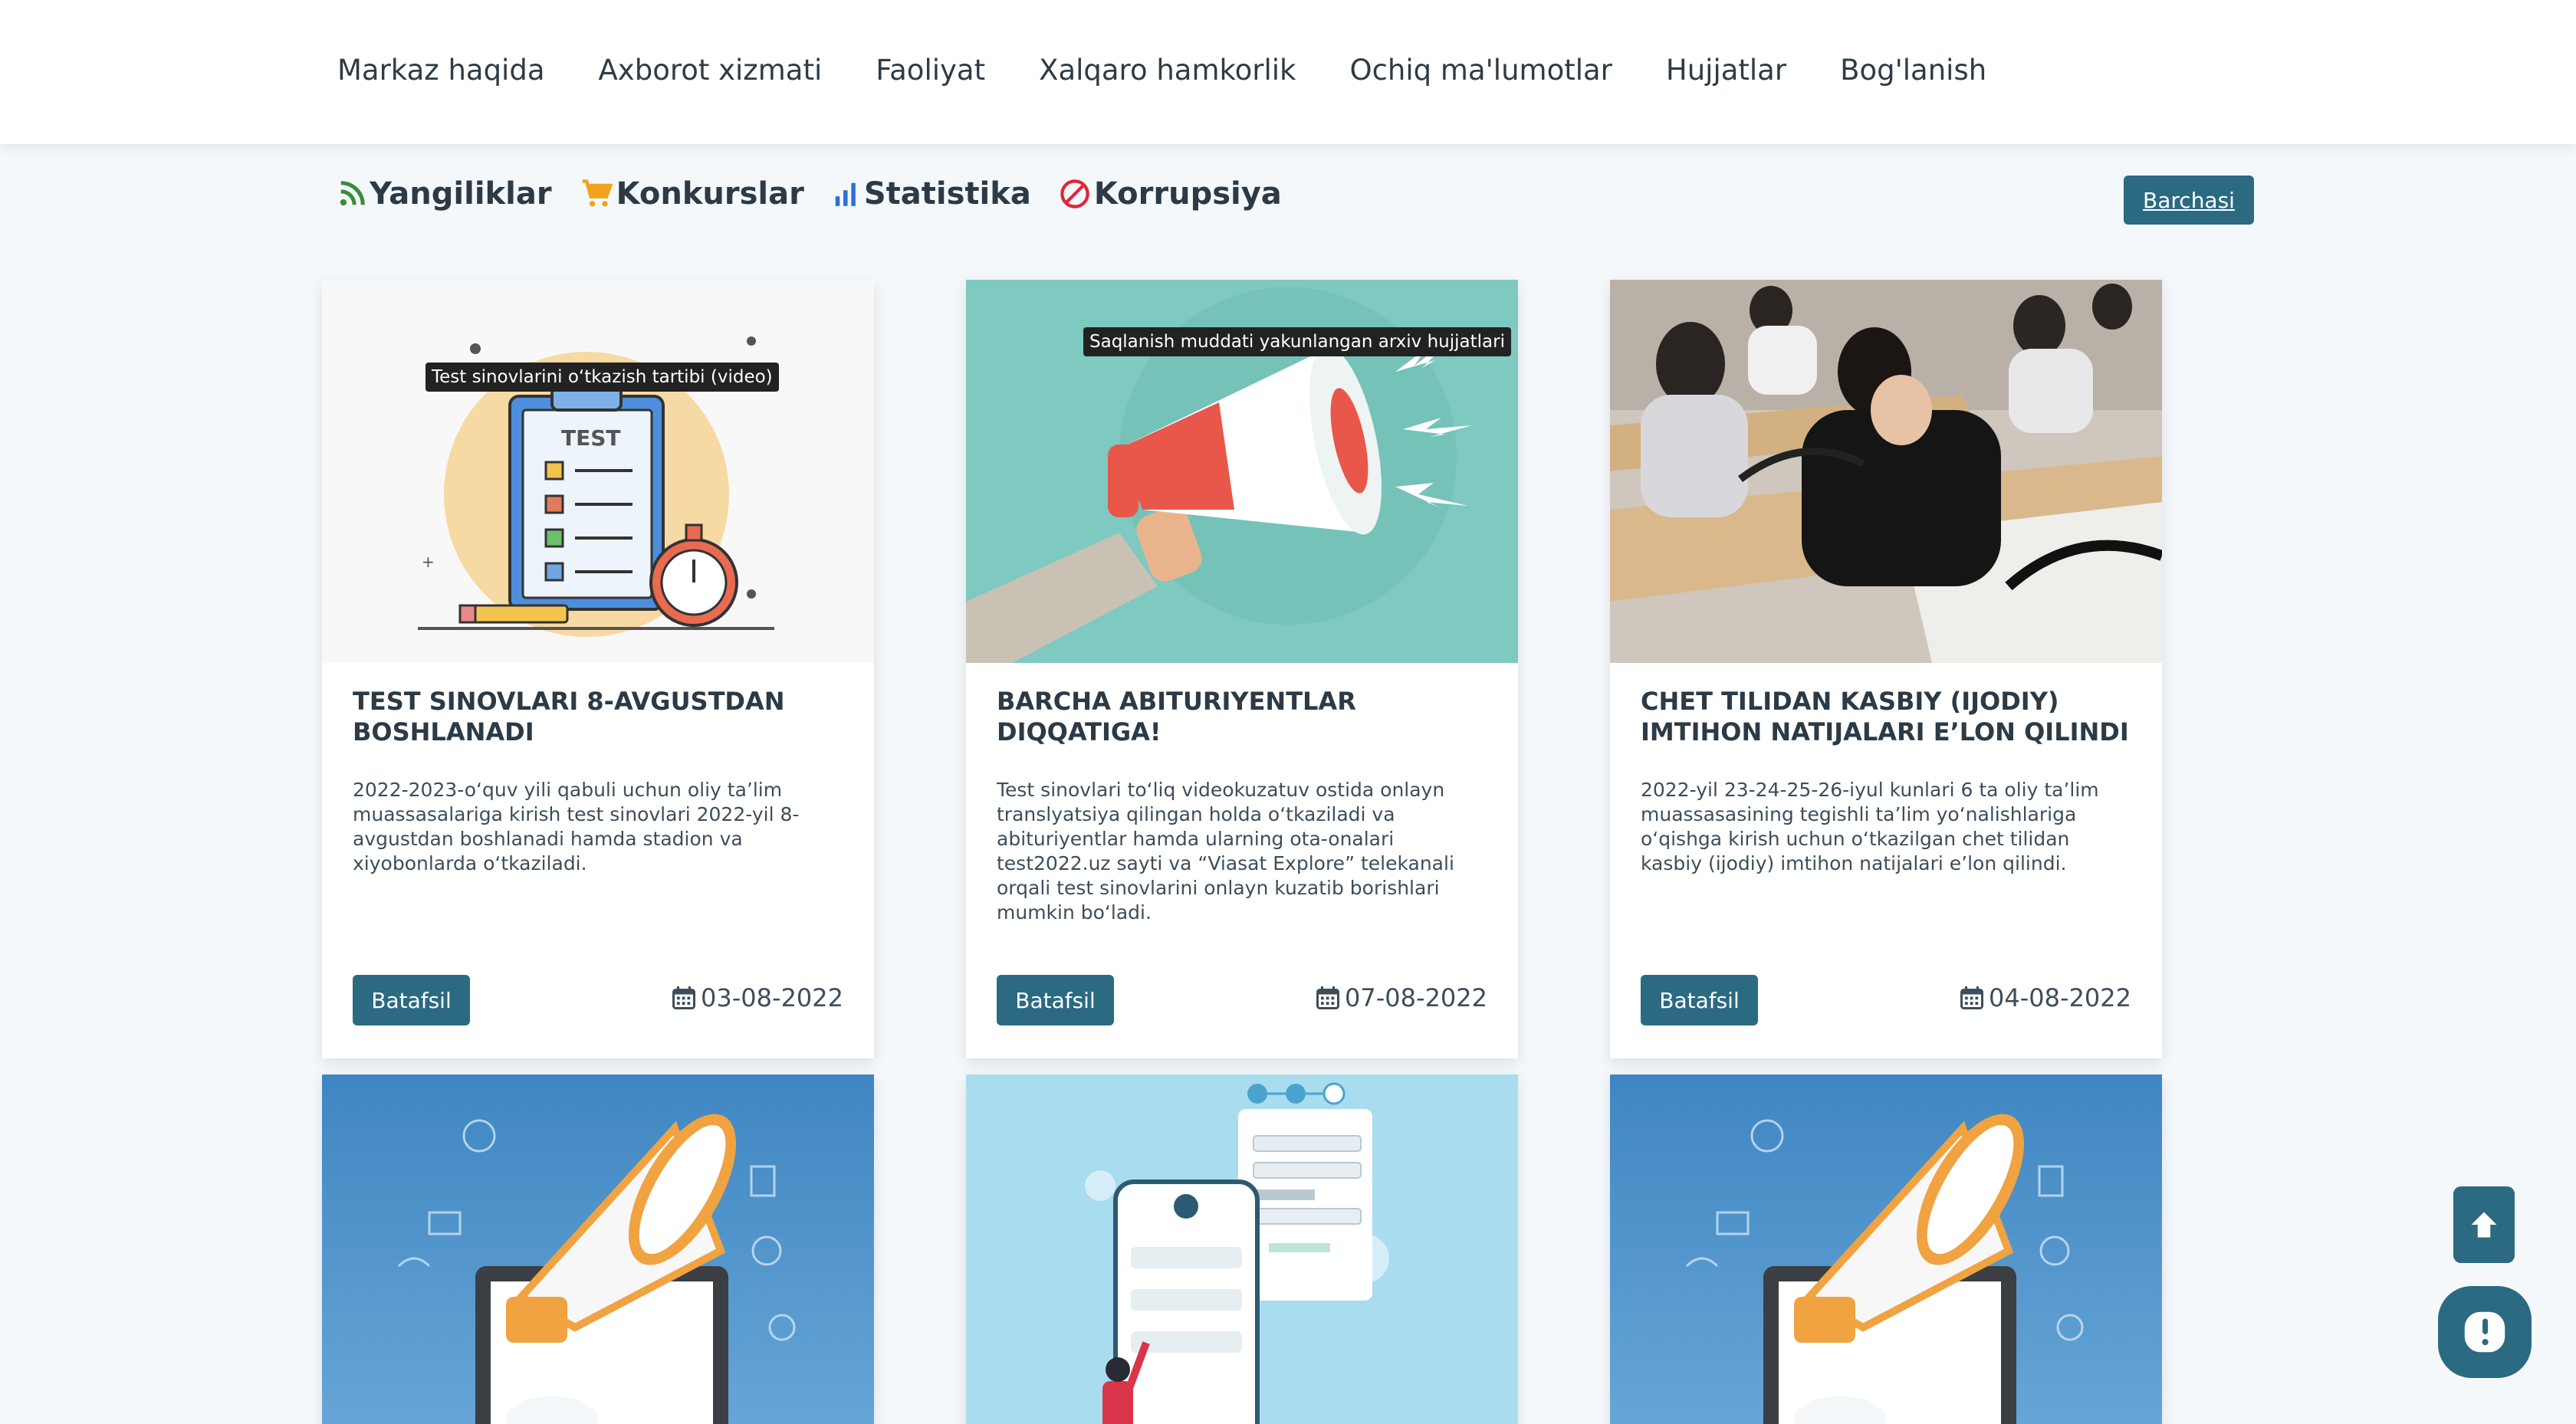 The width and height of the screenshot is (2576, 1424). Describe the element at coordinates (1246, 716) in the screenshot. I see `card-title: BARCHA ABITURIYENTLAR DIQQATIGA!` at that location.